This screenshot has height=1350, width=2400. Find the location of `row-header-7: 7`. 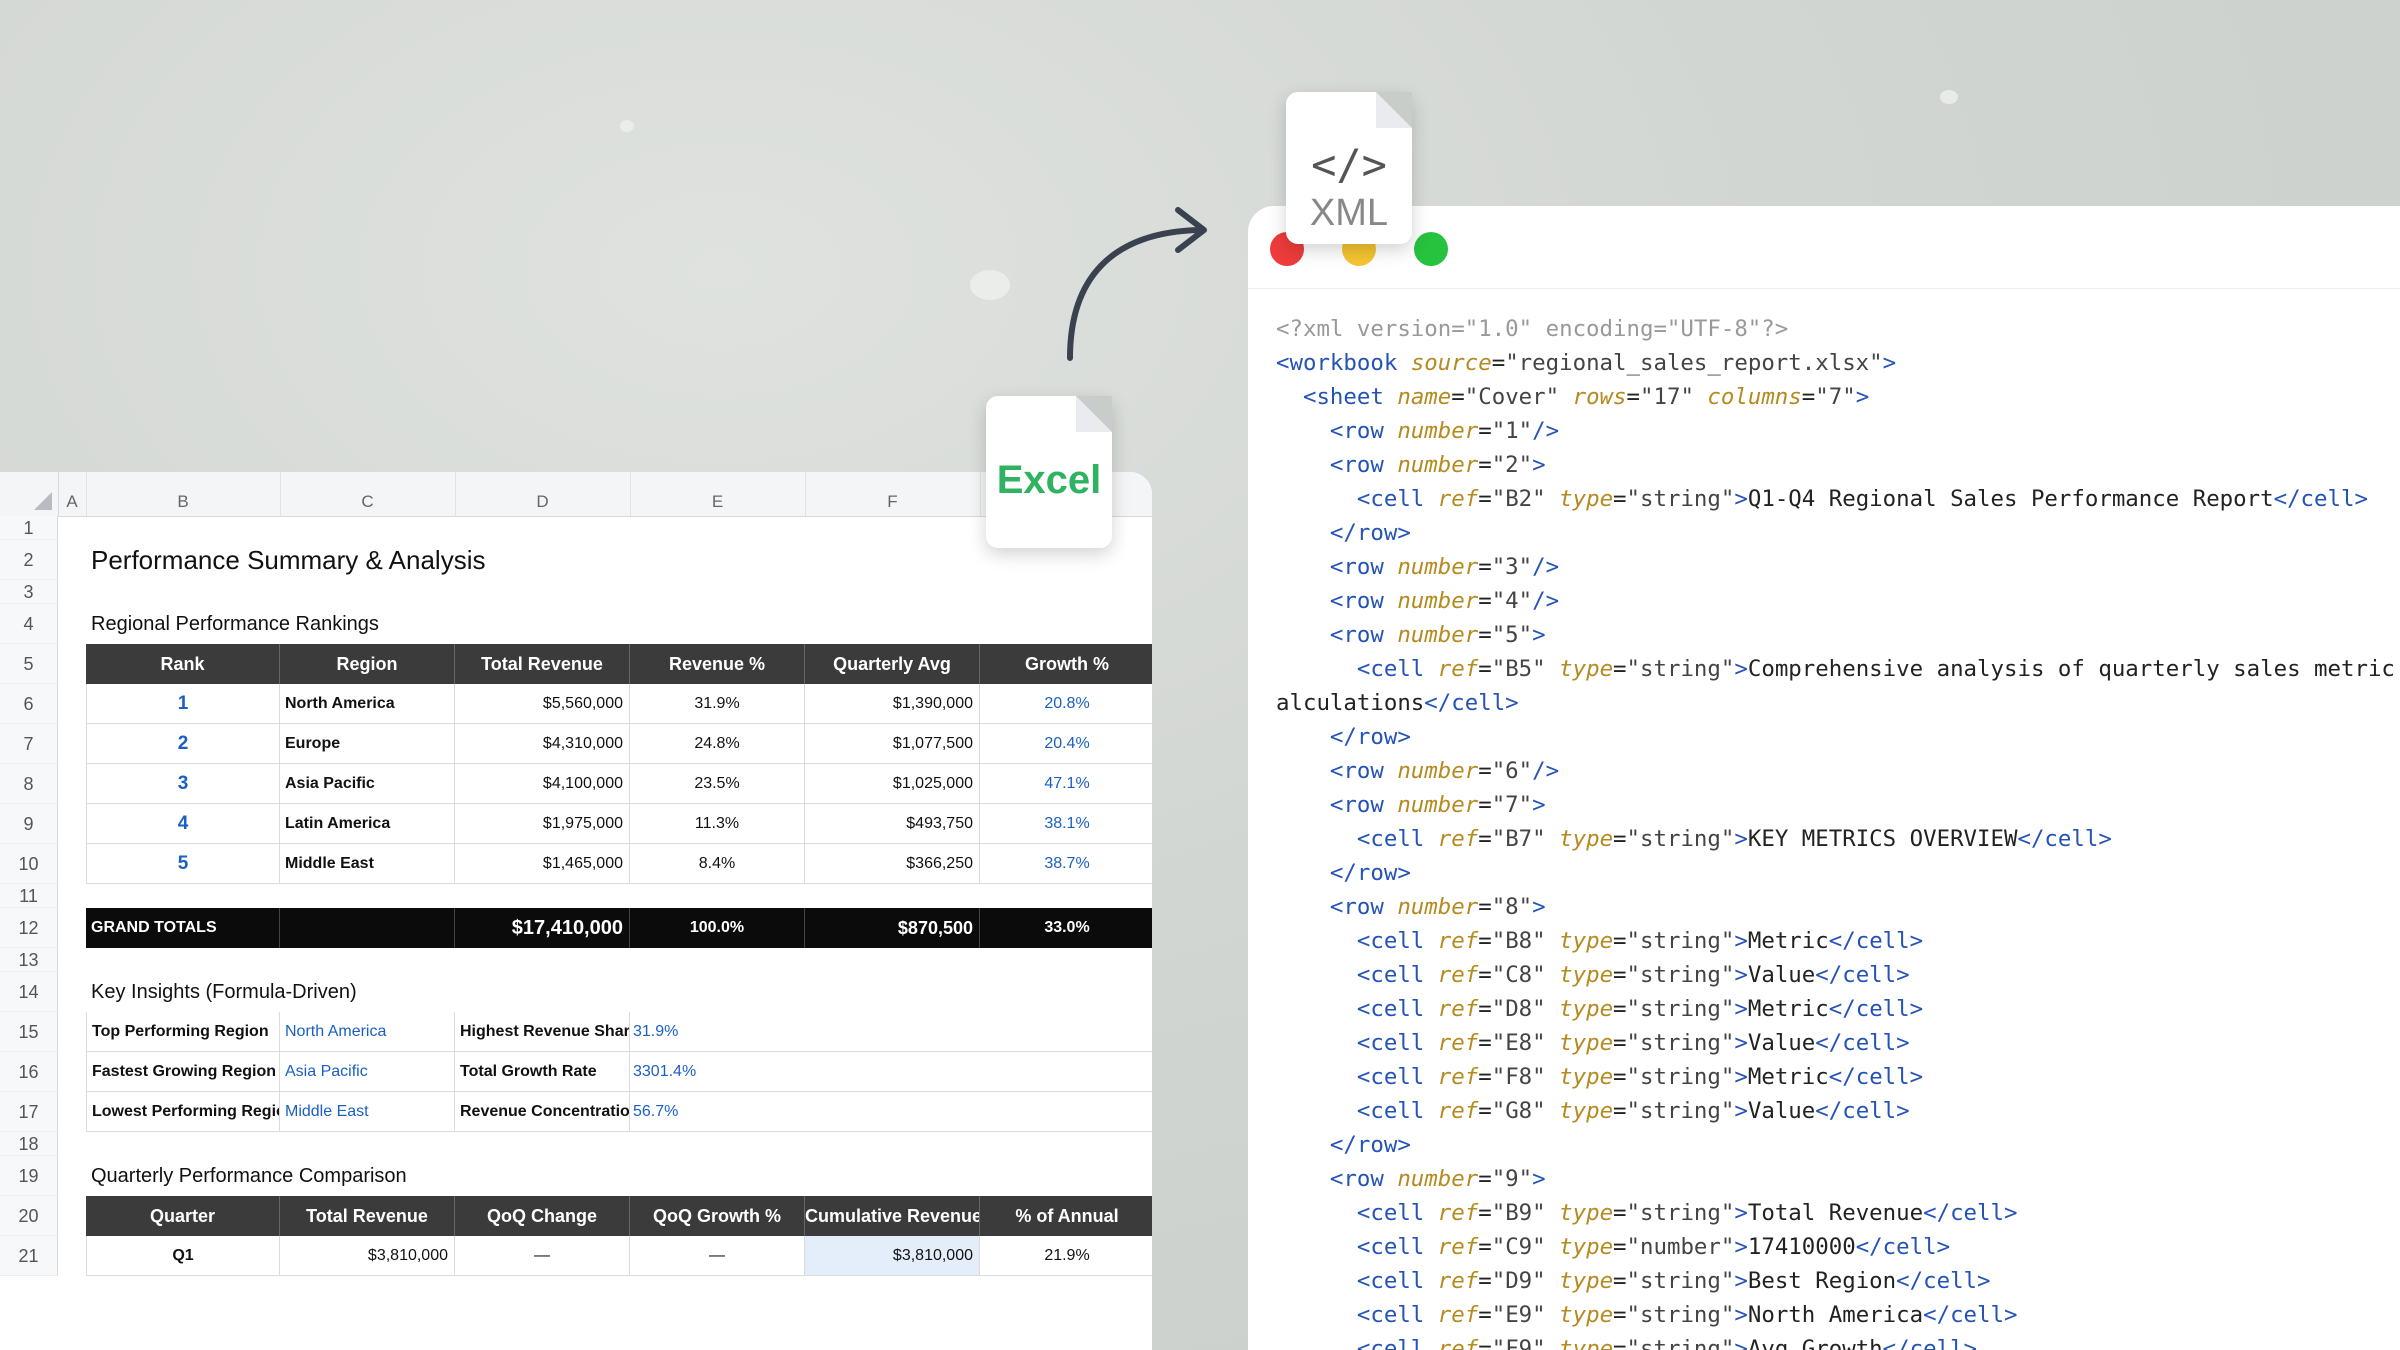

row-header-7: 7 is located at coordinates (29, 744).